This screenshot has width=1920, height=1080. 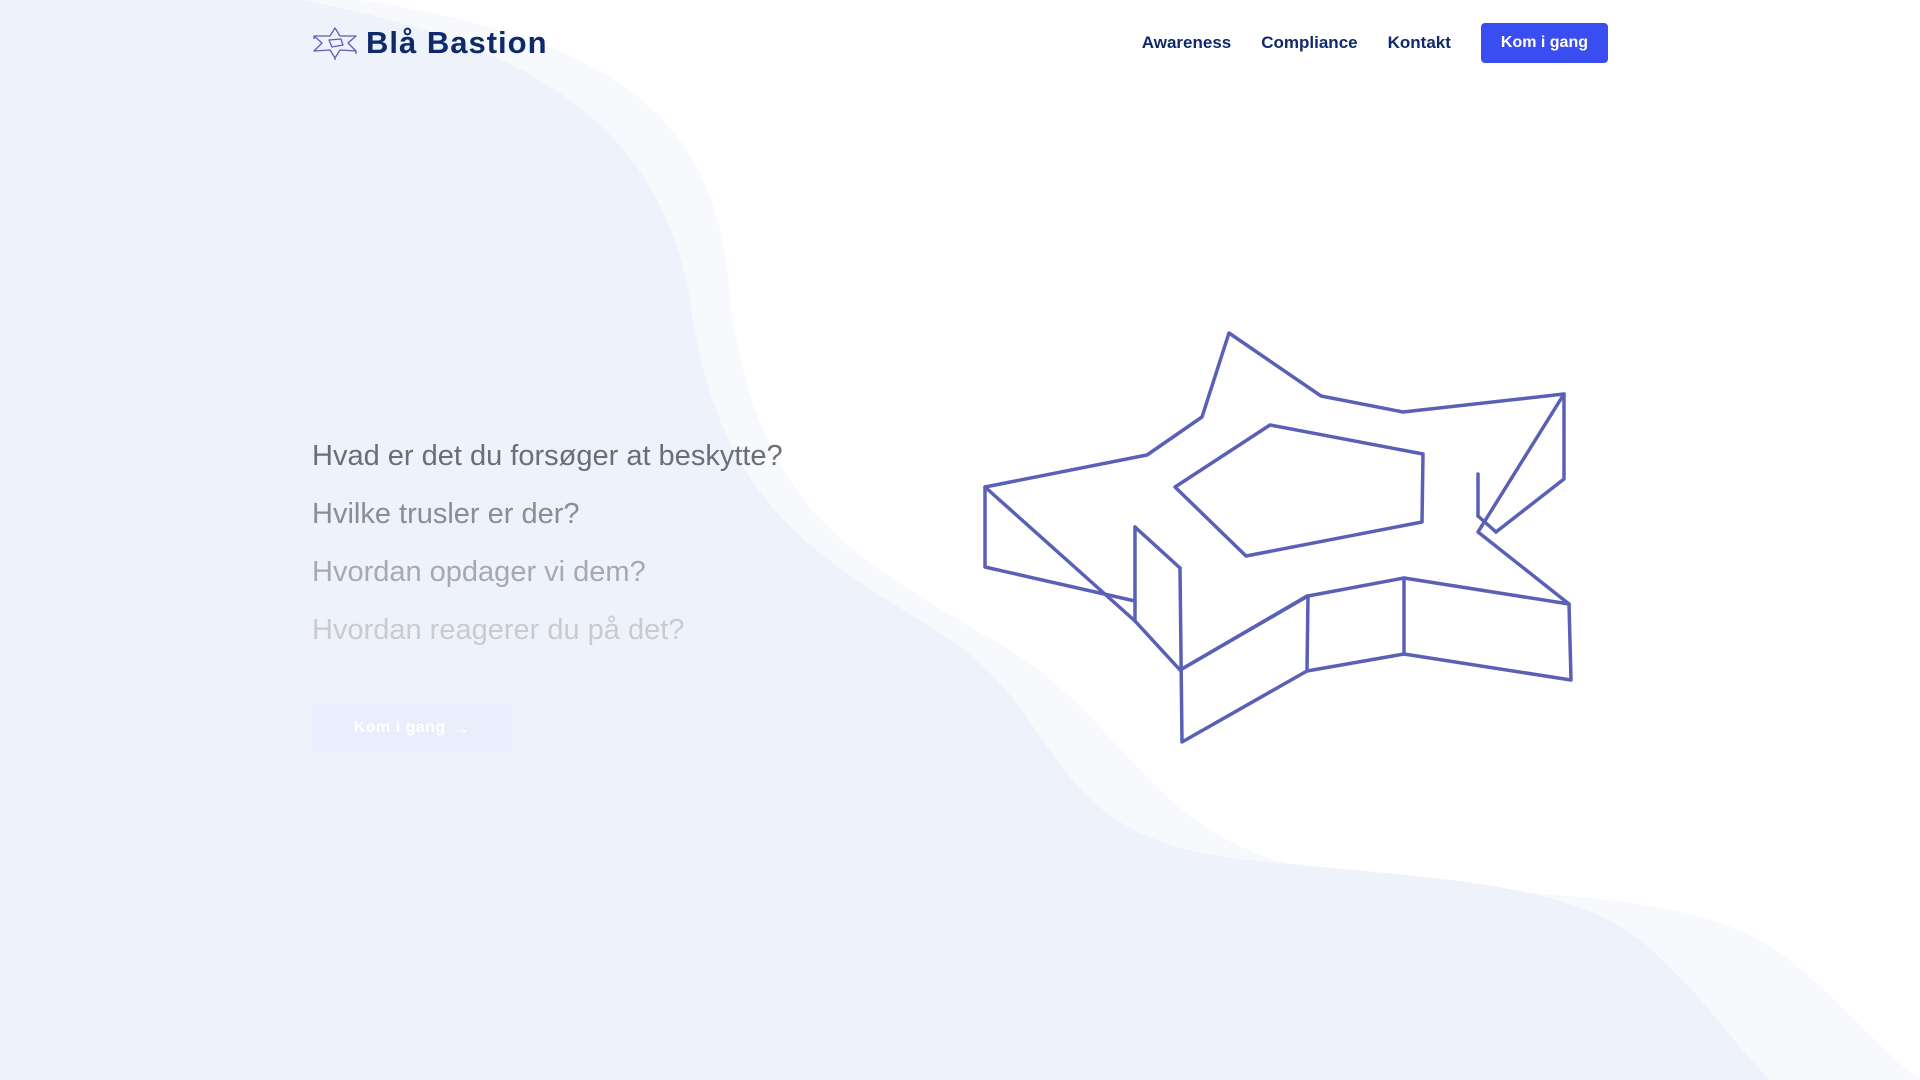 I want to click on brand-logo: Blå Bastion, so click(x=430, y=43).